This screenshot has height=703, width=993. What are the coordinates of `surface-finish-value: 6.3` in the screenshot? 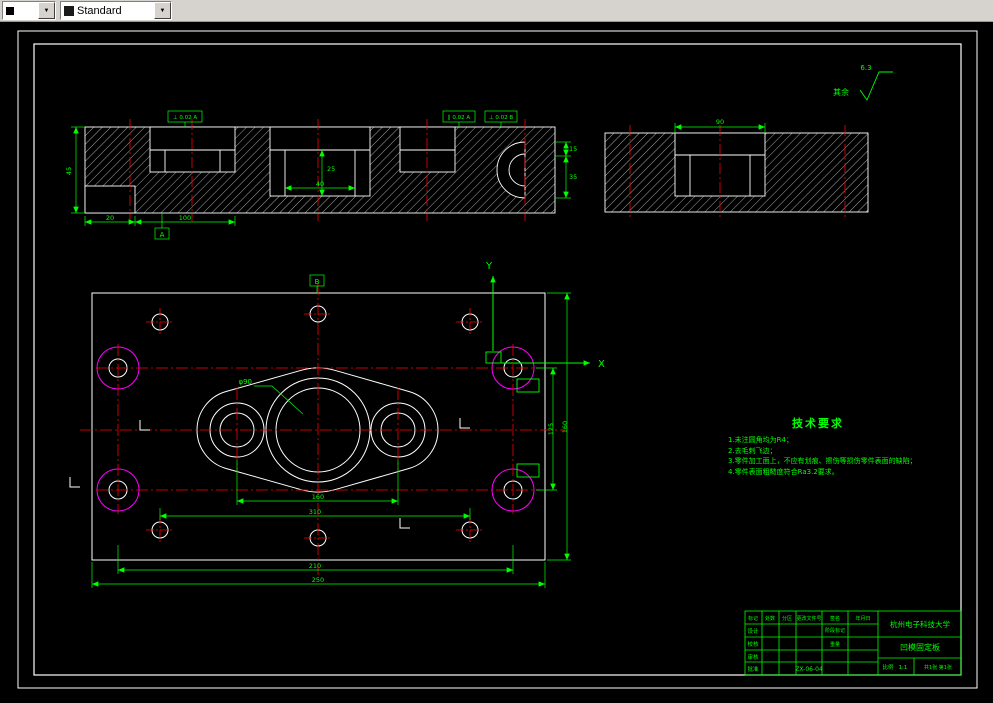 It's located at (865, 68).